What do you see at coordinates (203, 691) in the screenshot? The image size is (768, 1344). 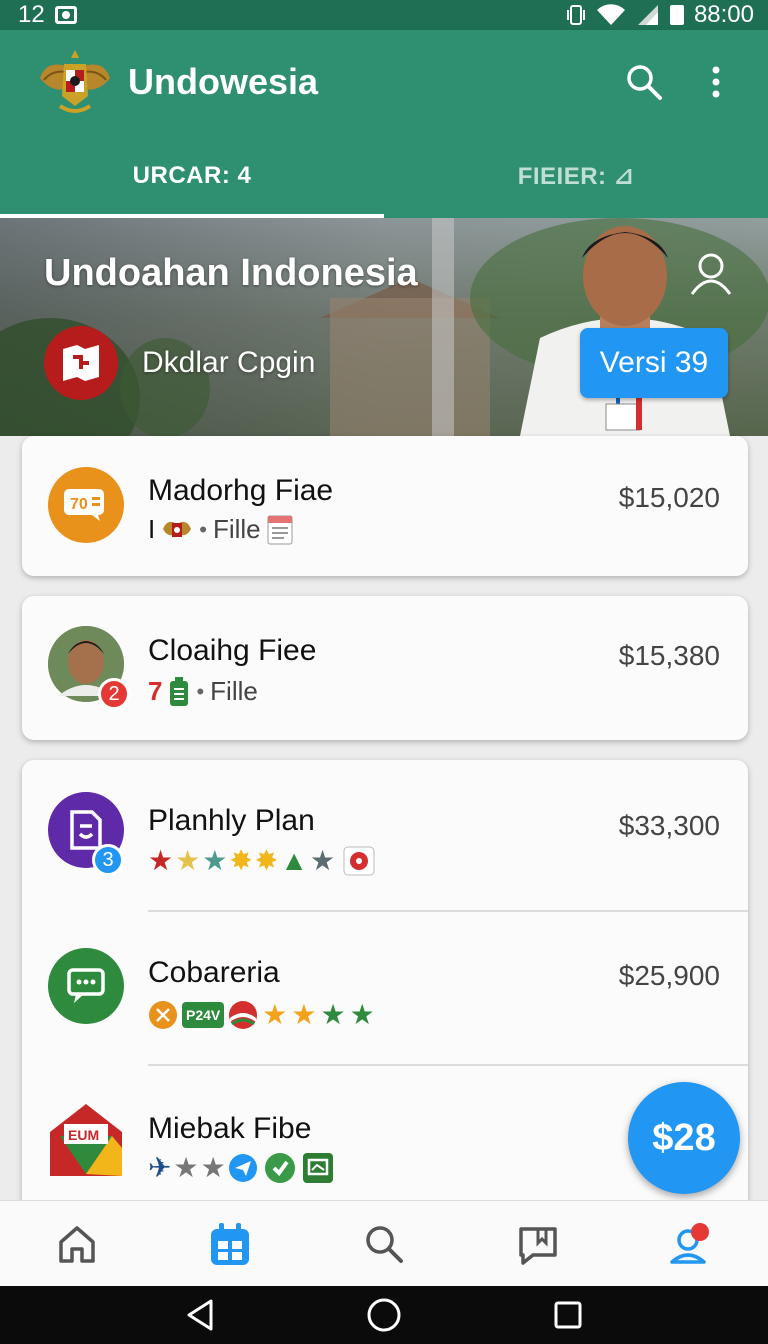 I see `item-meta: 7 • Fille` at bounding box center [203, 691].